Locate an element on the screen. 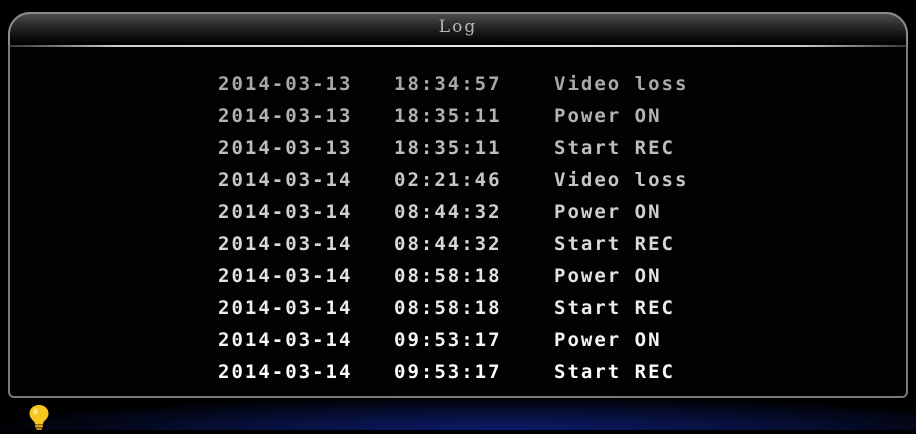 The image size is (916, 434). log-row: 2014-03-14 08:58:18 Start REC is located at coordinates (498, 308).